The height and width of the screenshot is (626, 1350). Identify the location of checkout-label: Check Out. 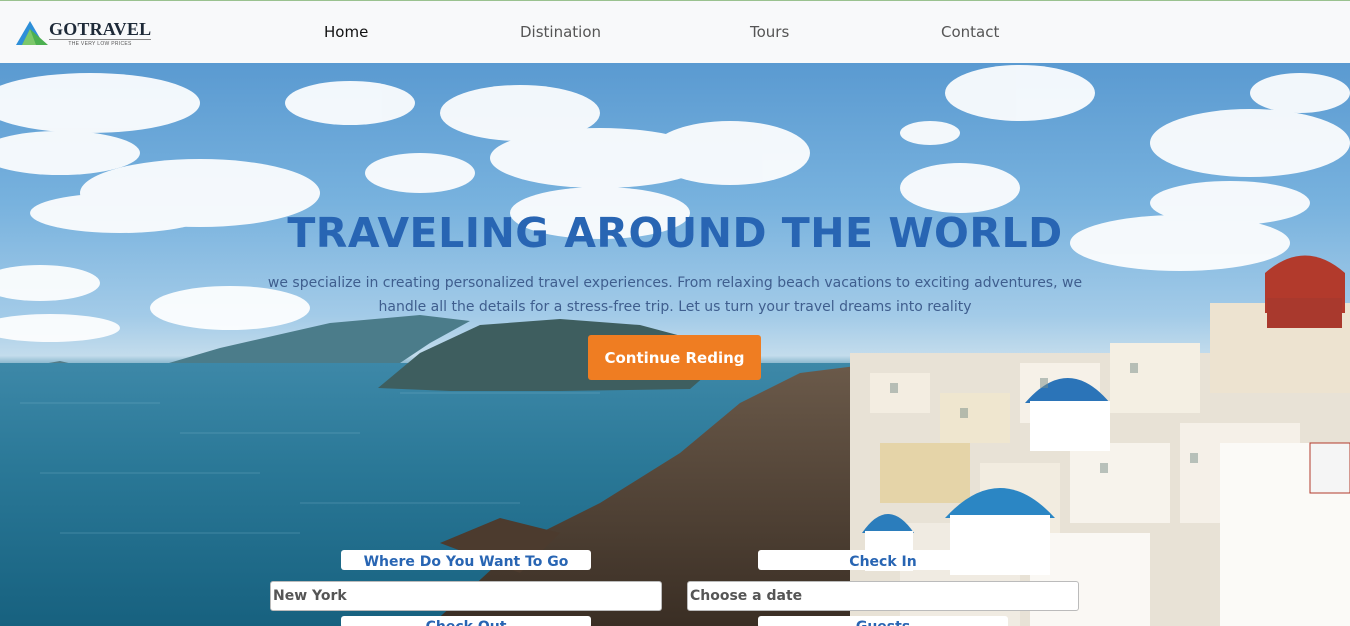
(466, 621).